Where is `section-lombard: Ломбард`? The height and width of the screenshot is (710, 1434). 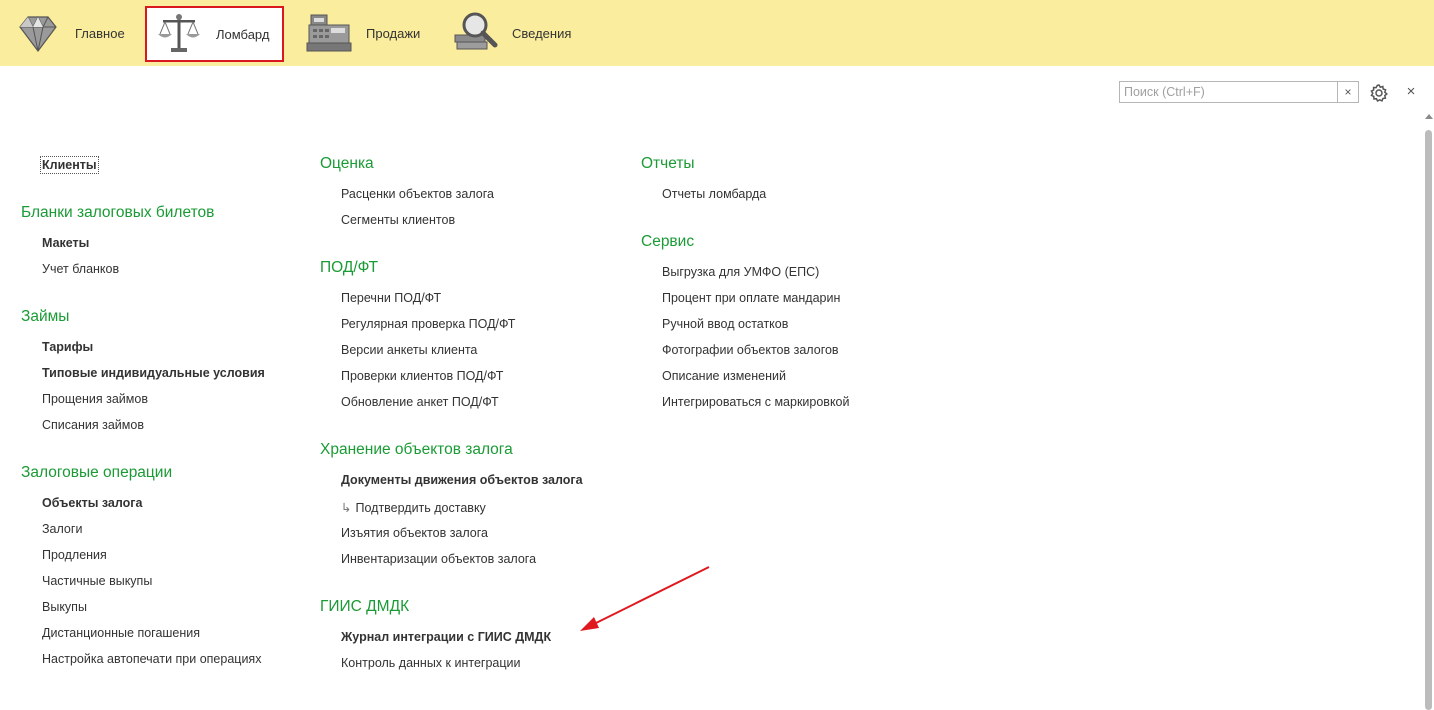
section-lombard: Ломбард is located at coordinates (214, 34).